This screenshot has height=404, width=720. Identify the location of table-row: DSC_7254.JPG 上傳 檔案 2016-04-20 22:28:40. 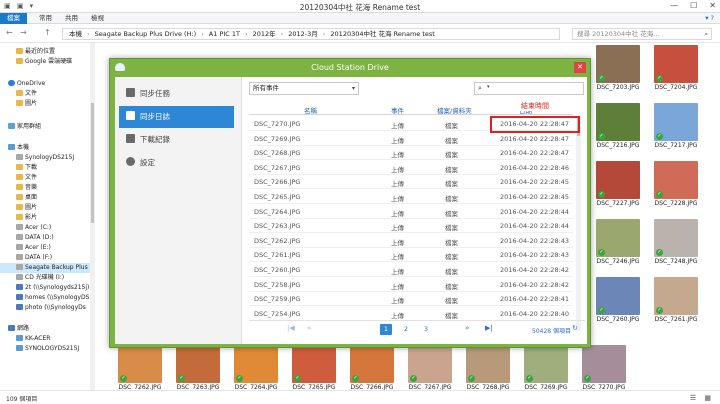
(411, 313).